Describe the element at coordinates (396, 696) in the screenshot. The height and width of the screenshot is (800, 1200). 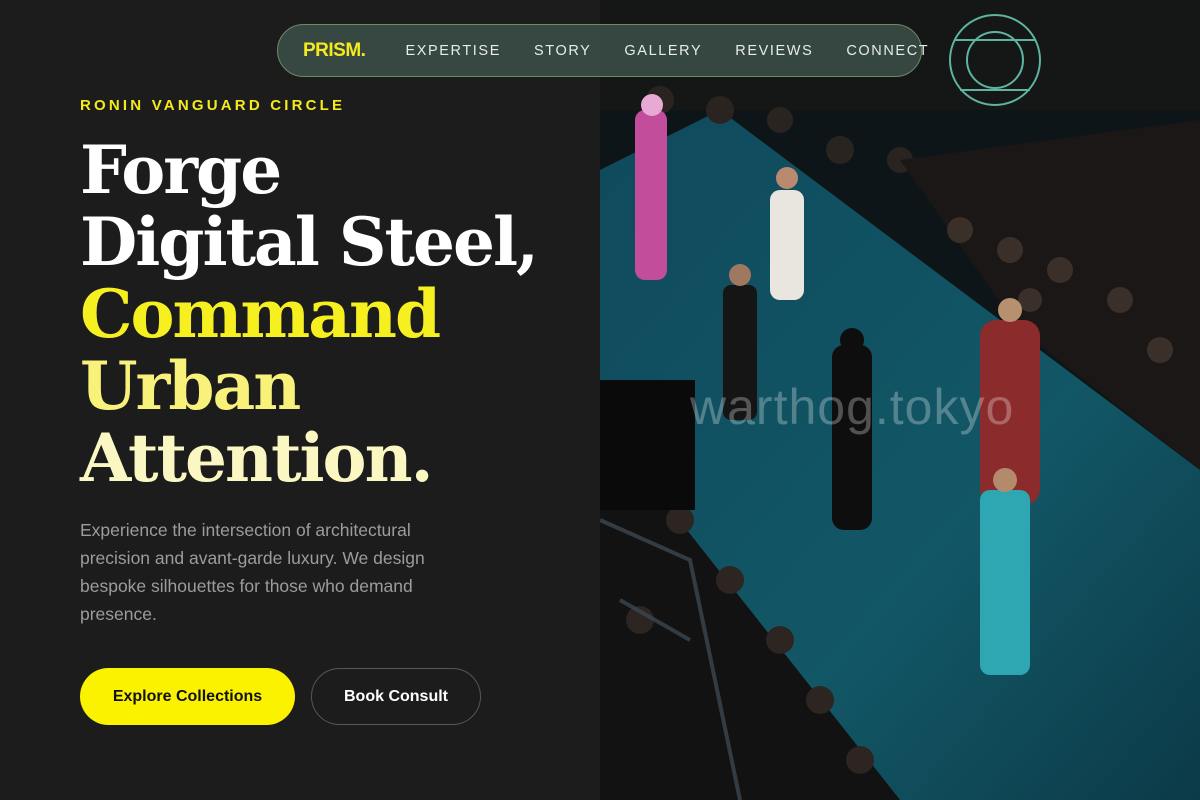
I see `book-consult-button: Book Consult` at that location.